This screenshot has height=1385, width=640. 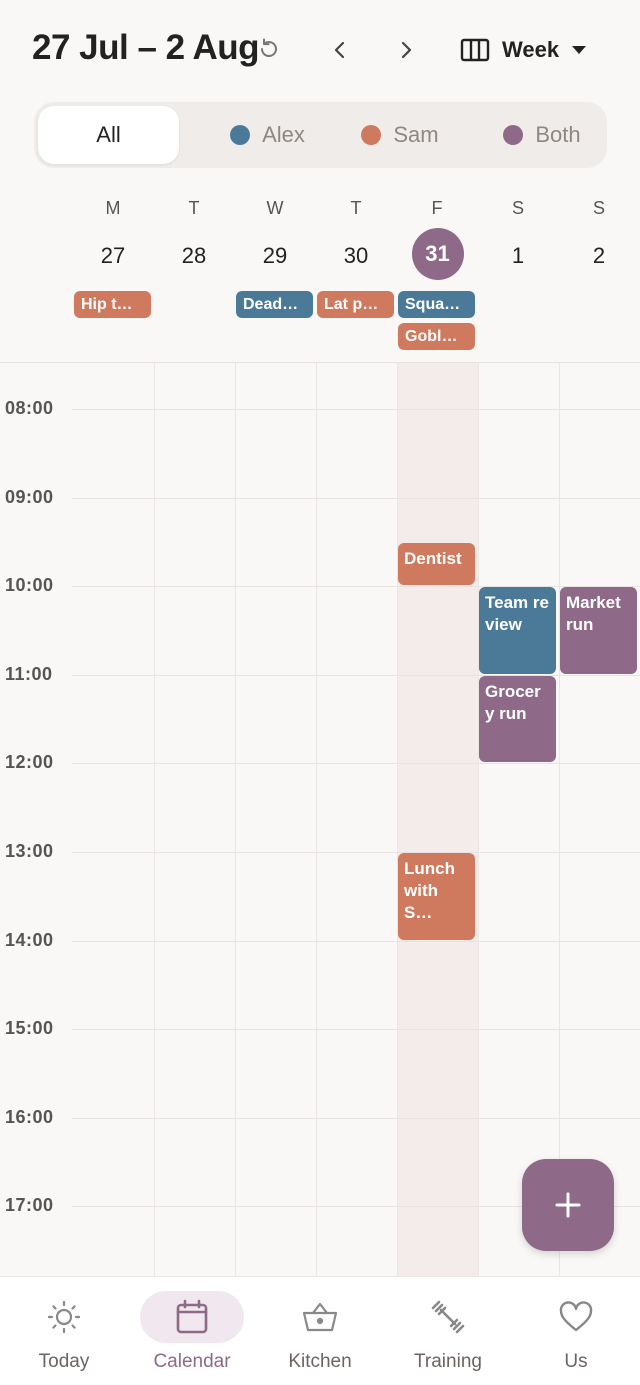 I want to click on hour-label: 09:00, so click(x=29, y=496).